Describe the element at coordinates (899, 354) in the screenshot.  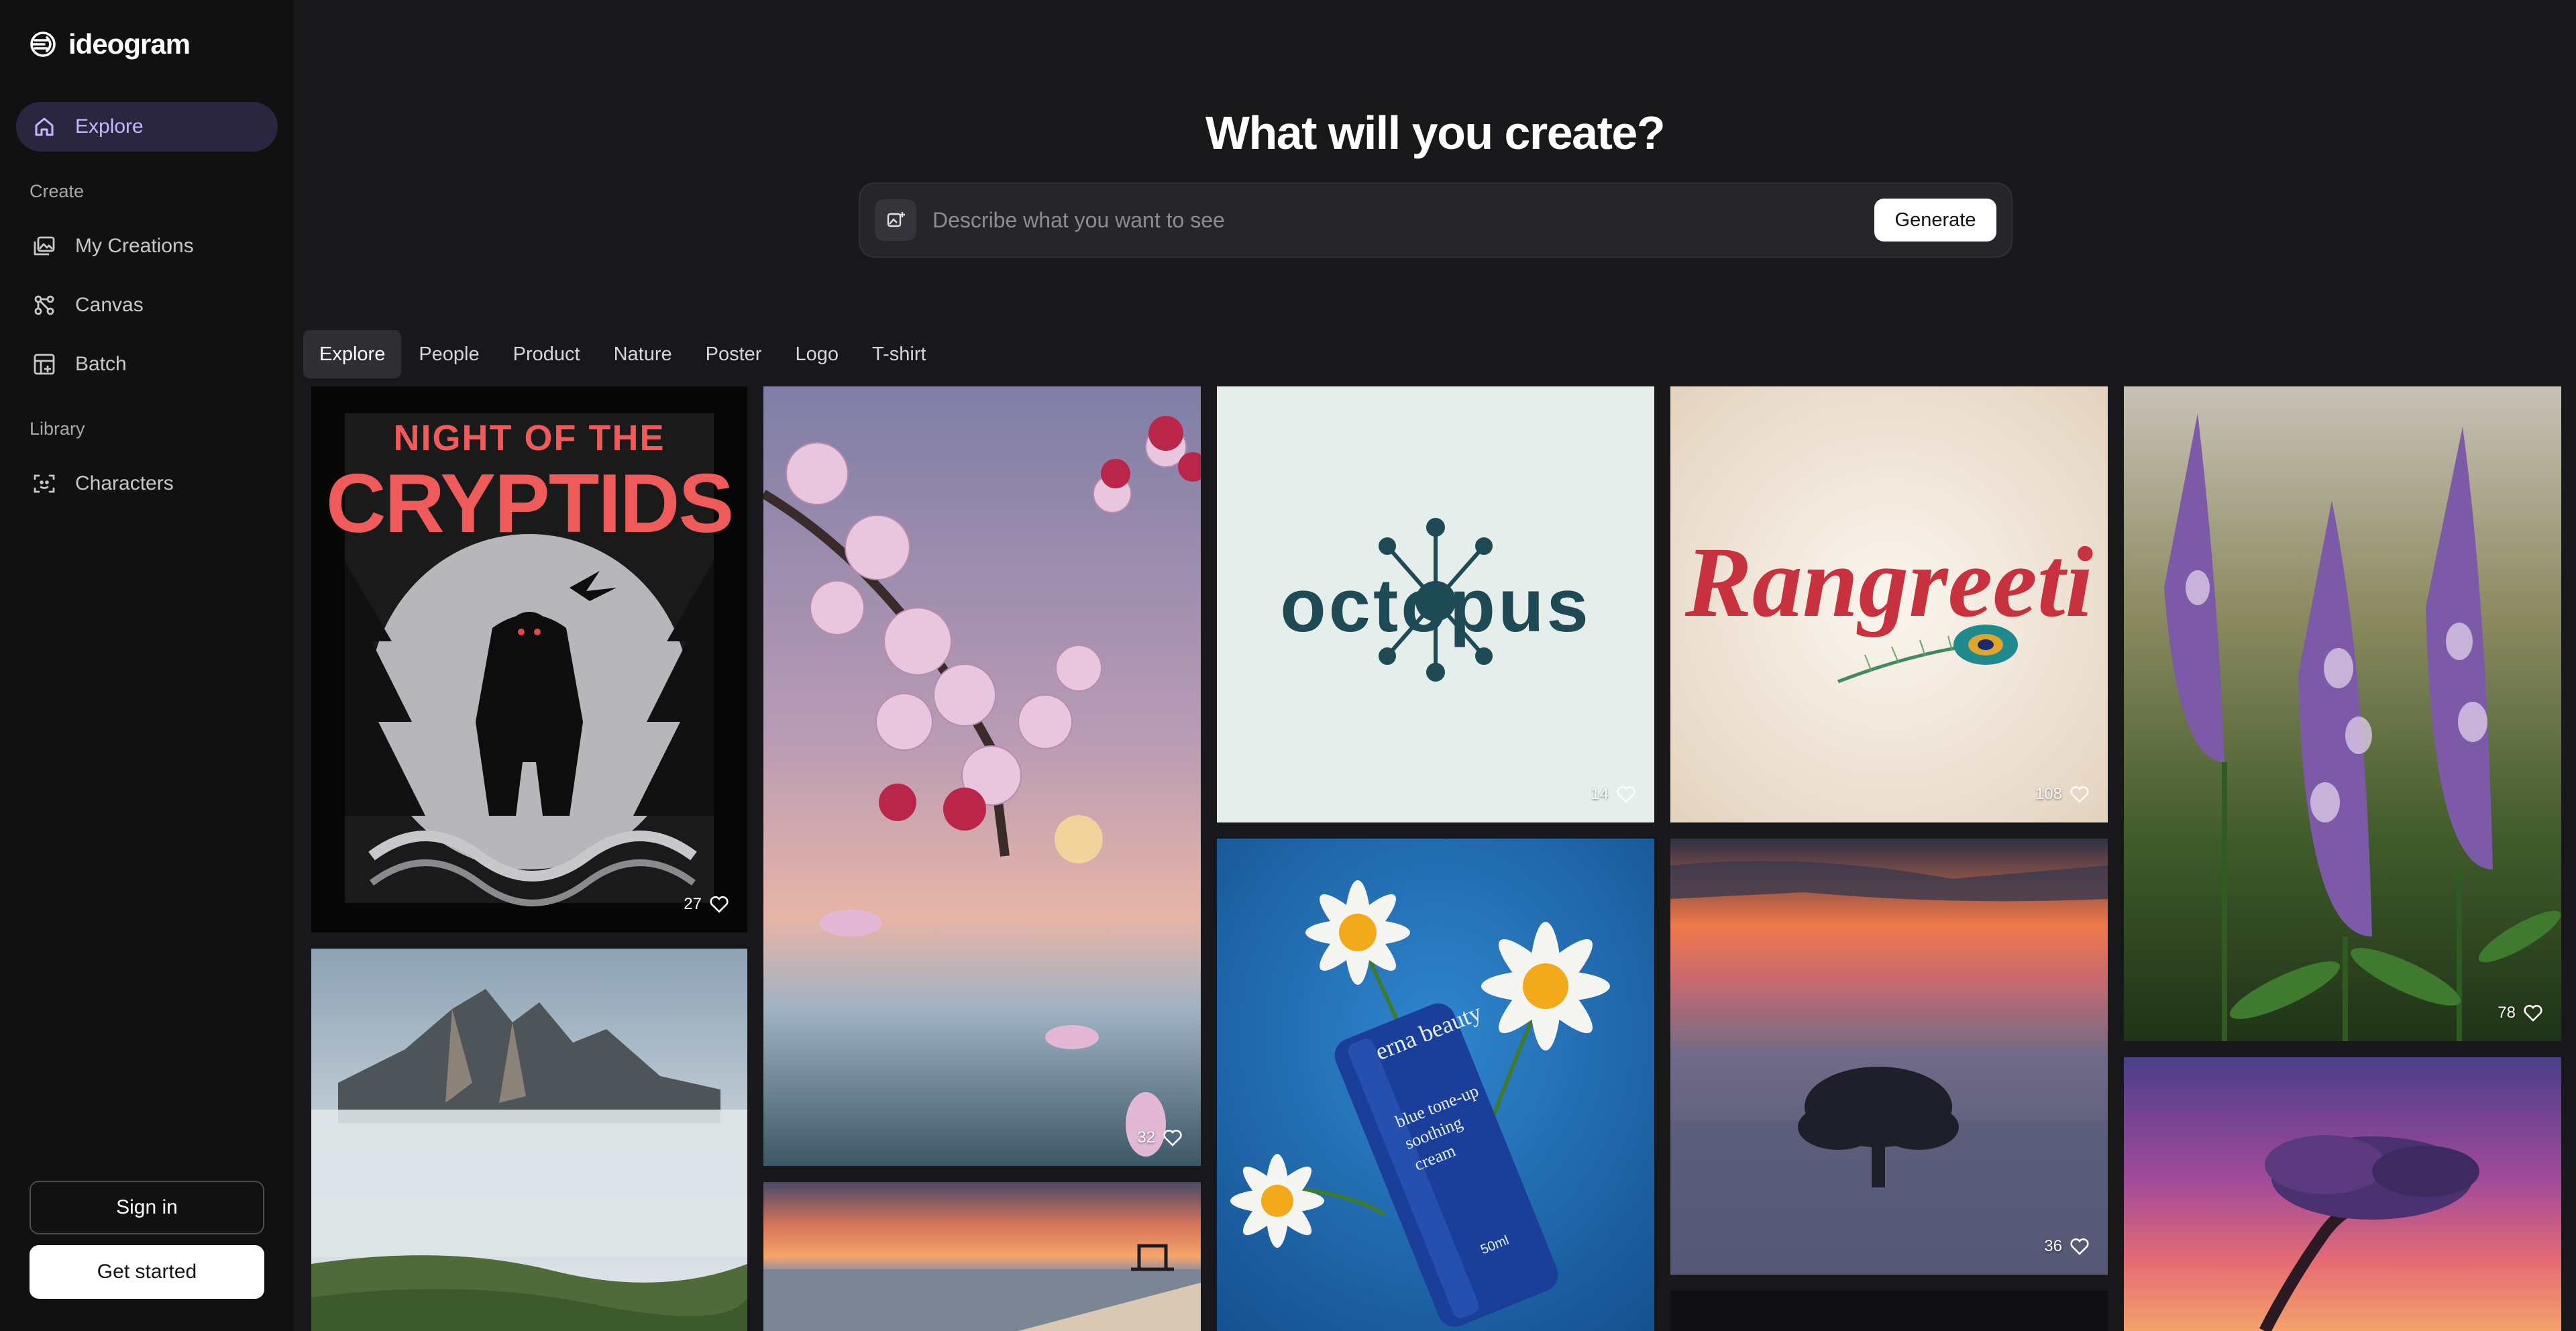
I see `tab-tshirt: T-shirt` at that location.